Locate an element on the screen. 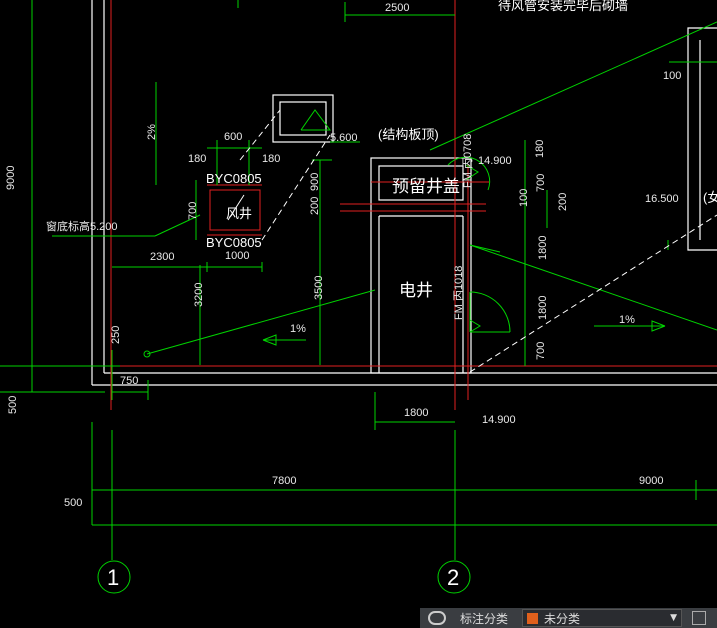 Image resolution: width=717 pixels, height=628 pixels. elev-14900b: 14.900 is located at coordinates (499, 420).